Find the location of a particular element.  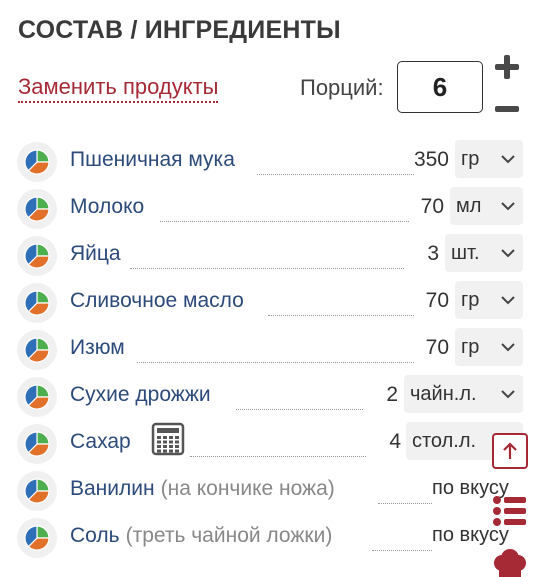

ingredient-name-text: Изюм is located at coordinates (97, 347).